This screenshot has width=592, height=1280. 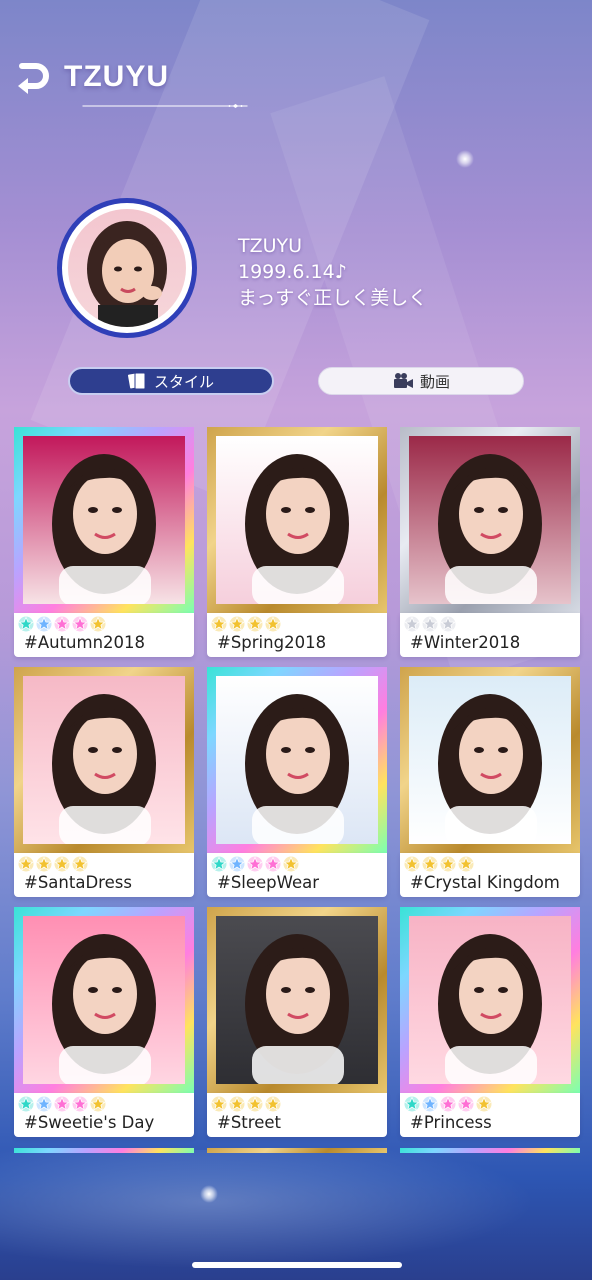 I want to click on avatar-photo, so click(x=127, y=268).